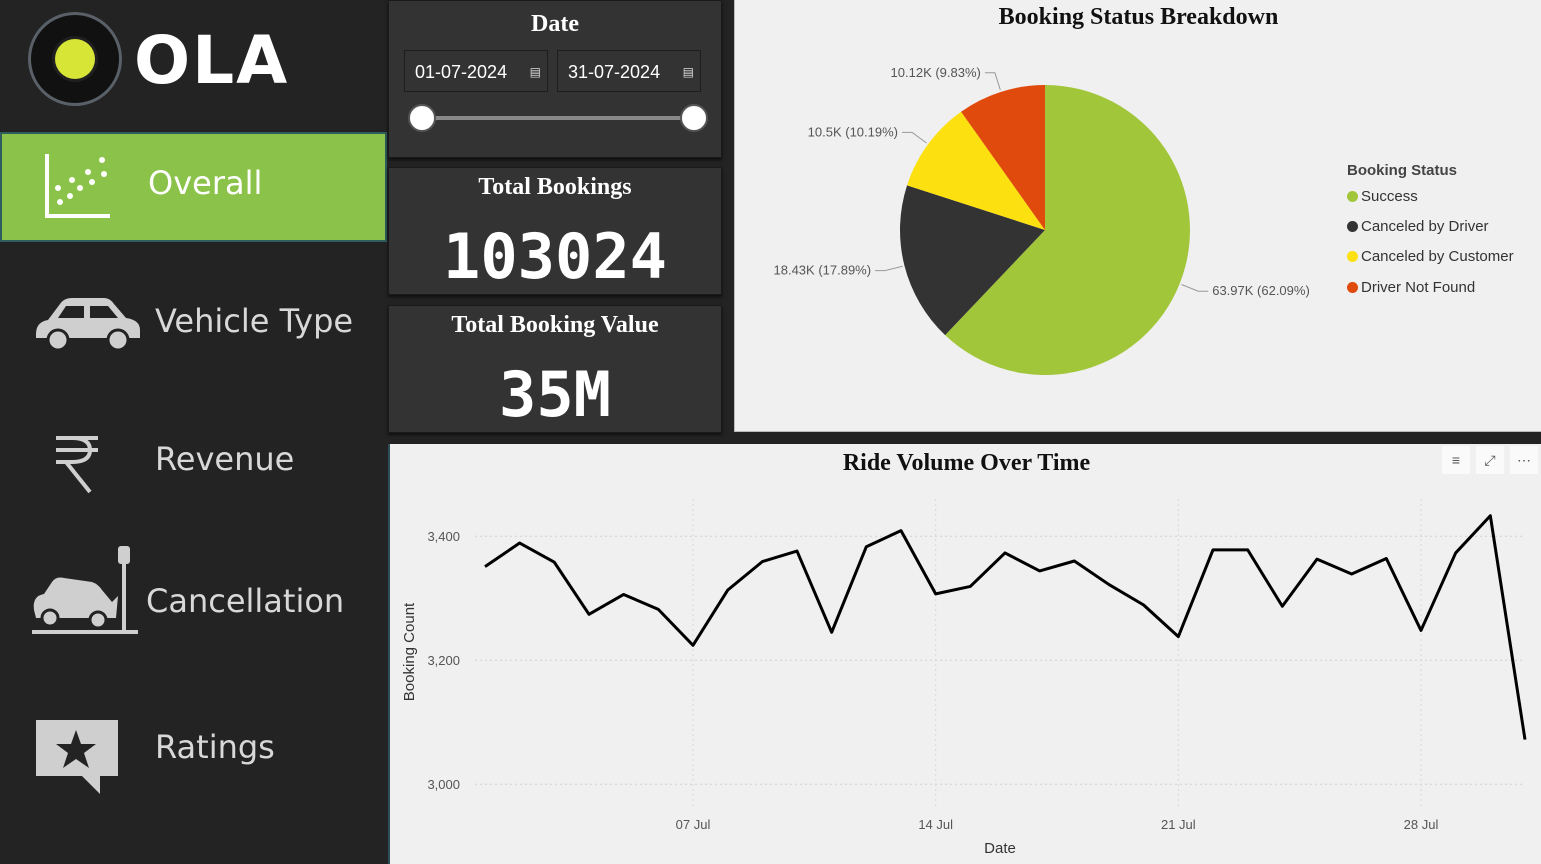 The height and width of the screenshot is (864, 1541). Describe the element at coordinates (823, 270) in the screenshot. I see `pie-data-label: 18.43K (17.89%)` at that location.